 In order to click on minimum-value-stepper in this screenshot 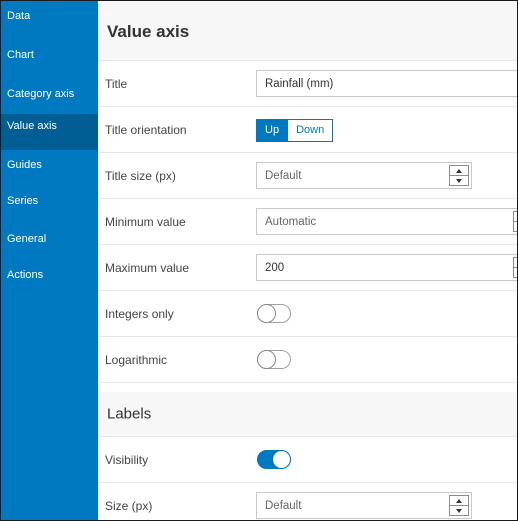, I will do `click(515, 221)`.